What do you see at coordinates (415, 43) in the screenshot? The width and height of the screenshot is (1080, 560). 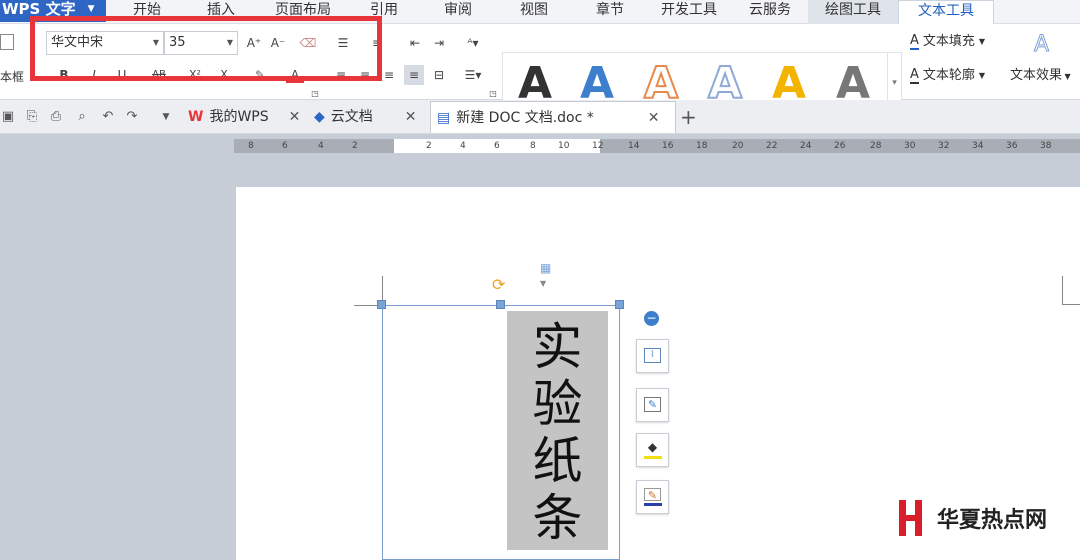 I see `decrease-indent-icon: ⇤` at bounding box center [415, 43].